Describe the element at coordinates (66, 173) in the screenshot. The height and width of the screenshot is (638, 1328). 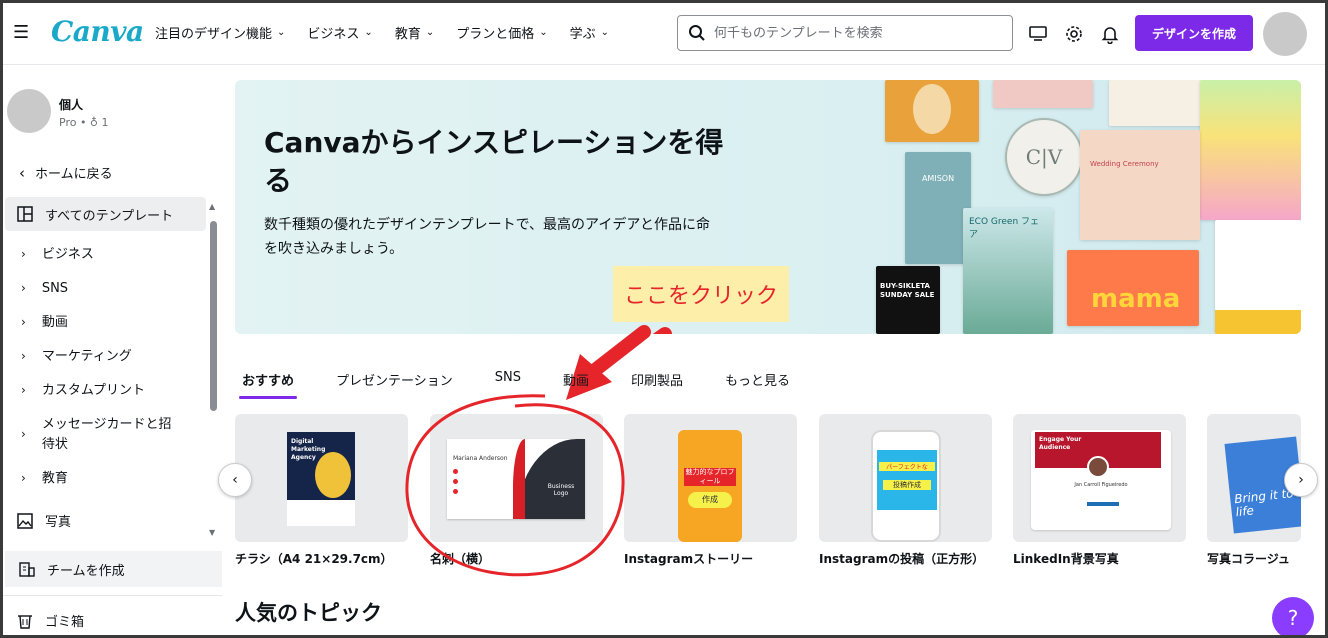
I see `back-home-link: ‹ ホームに戻る` at that location.